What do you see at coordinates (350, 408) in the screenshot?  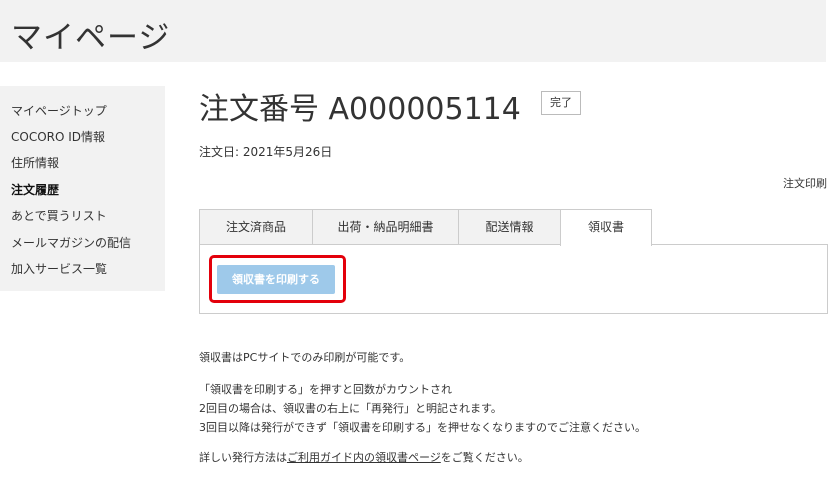 I see `receipt-note-reissue: 2回目の場合は、領収書の右上に「再発行」と明記されます。` at bounding box center [350, 408].